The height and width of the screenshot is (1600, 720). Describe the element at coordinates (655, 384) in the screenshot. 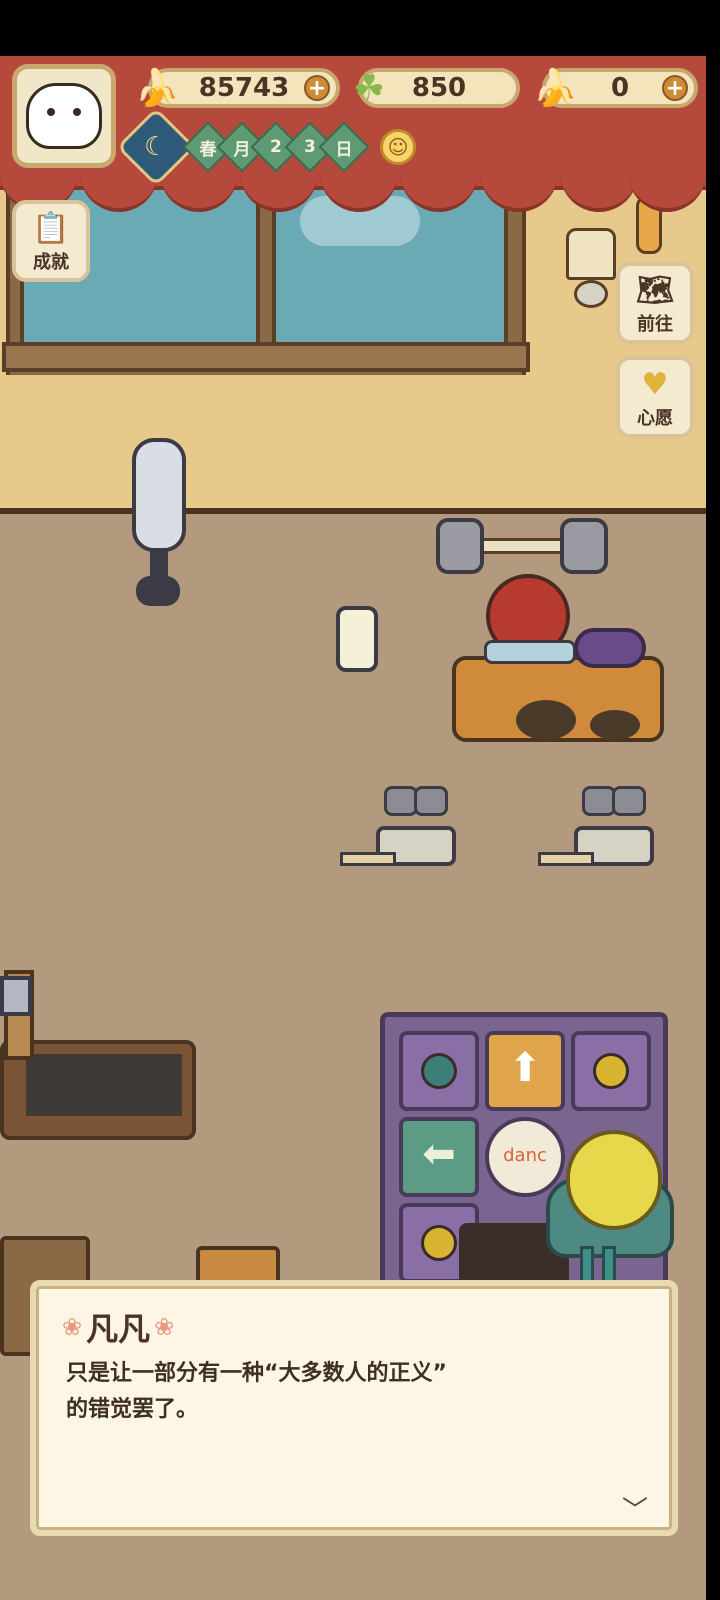

I see `heart-icon: ♥` at that location.